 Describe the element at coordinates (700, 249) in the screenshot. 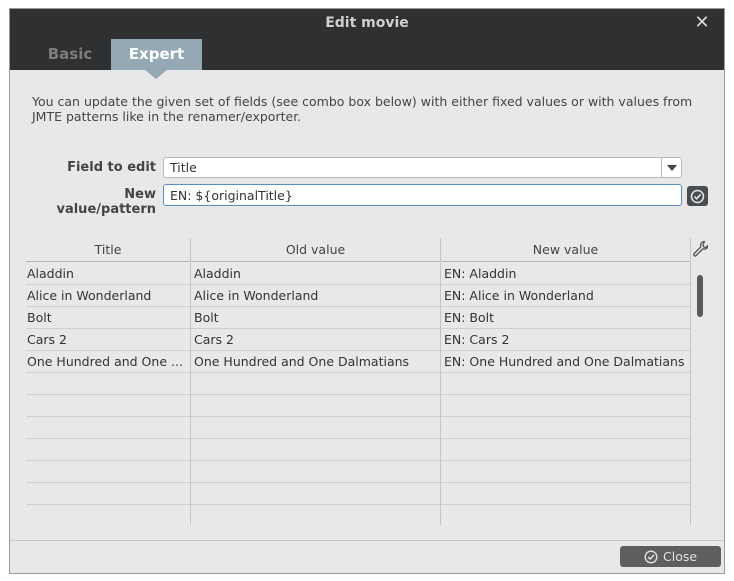

I see `wrench-icon` at that location.